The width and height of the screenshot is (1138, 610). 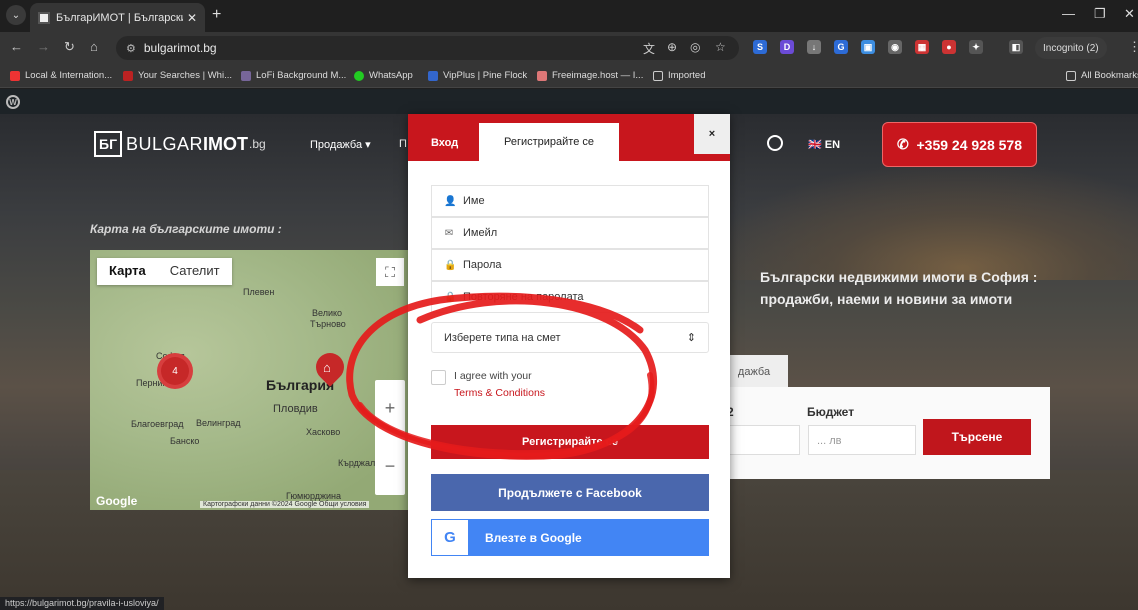 What do you see at coordinates (499, 393) in the screenshot?
I see `terms-link: Terms & Conditions` at bounding box center [499, 393].